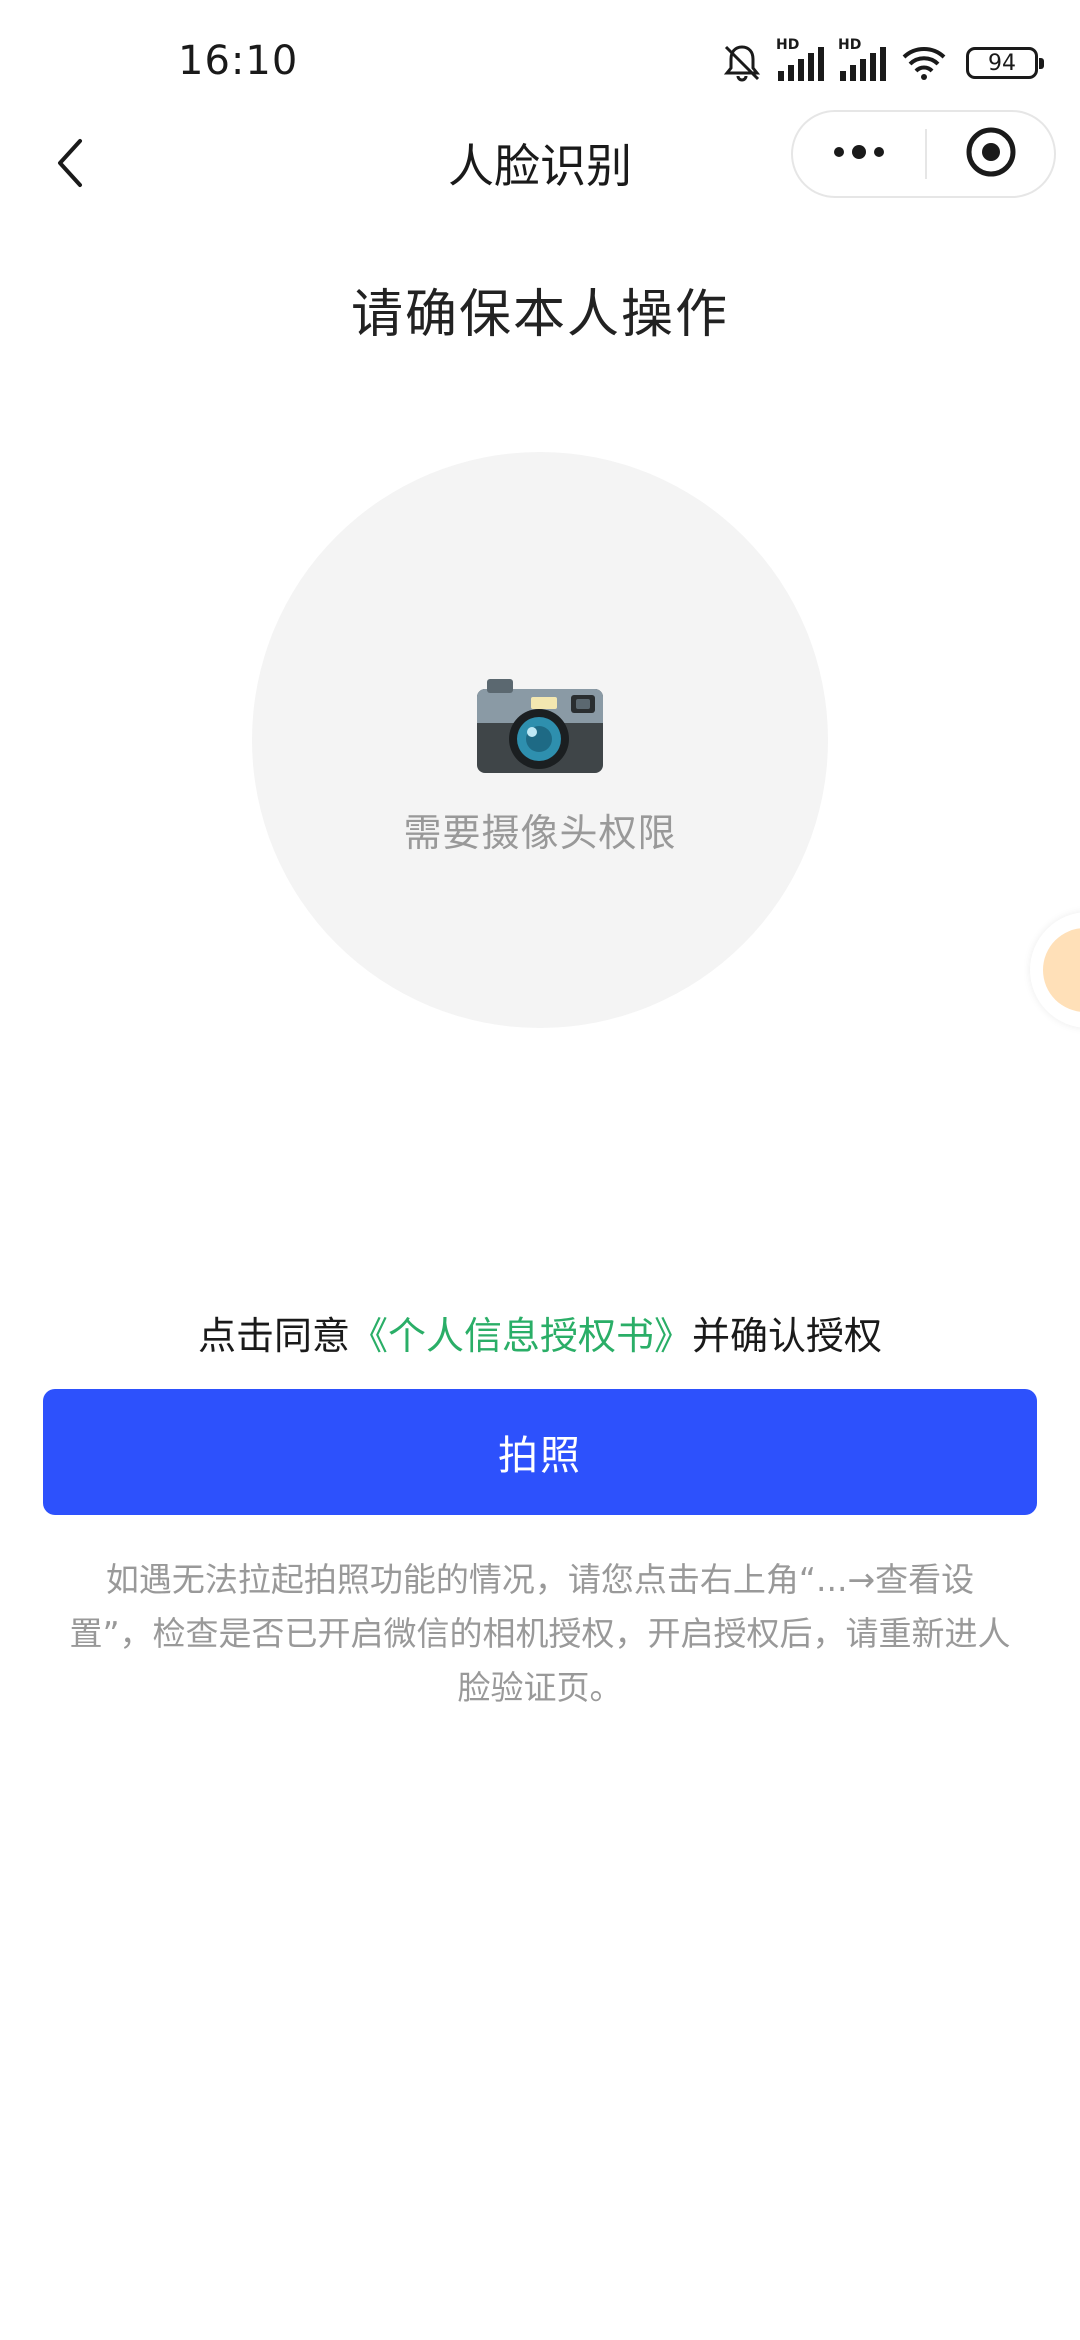  I want to click on floating-widget, so click(1055, 970).